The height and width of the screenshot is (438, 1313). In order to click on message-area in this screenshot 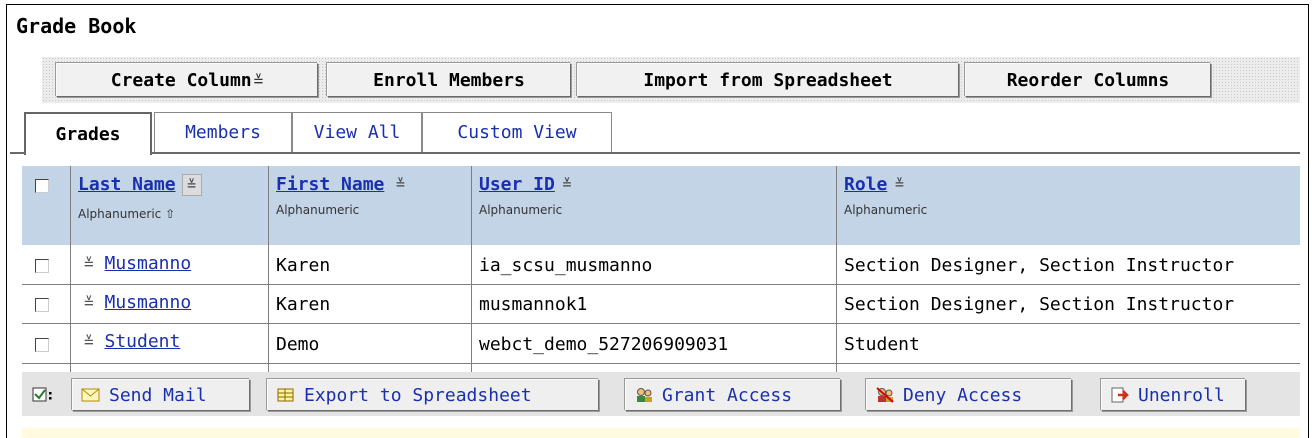, I will do `click(661, 433)`.